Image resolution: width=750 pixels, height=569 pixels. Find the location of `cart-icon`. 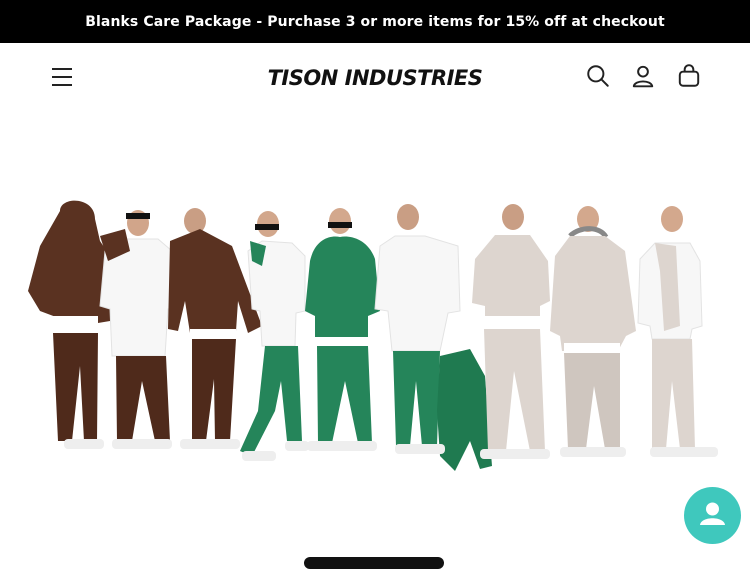

cart-icon is located at coordinates (689, 76).